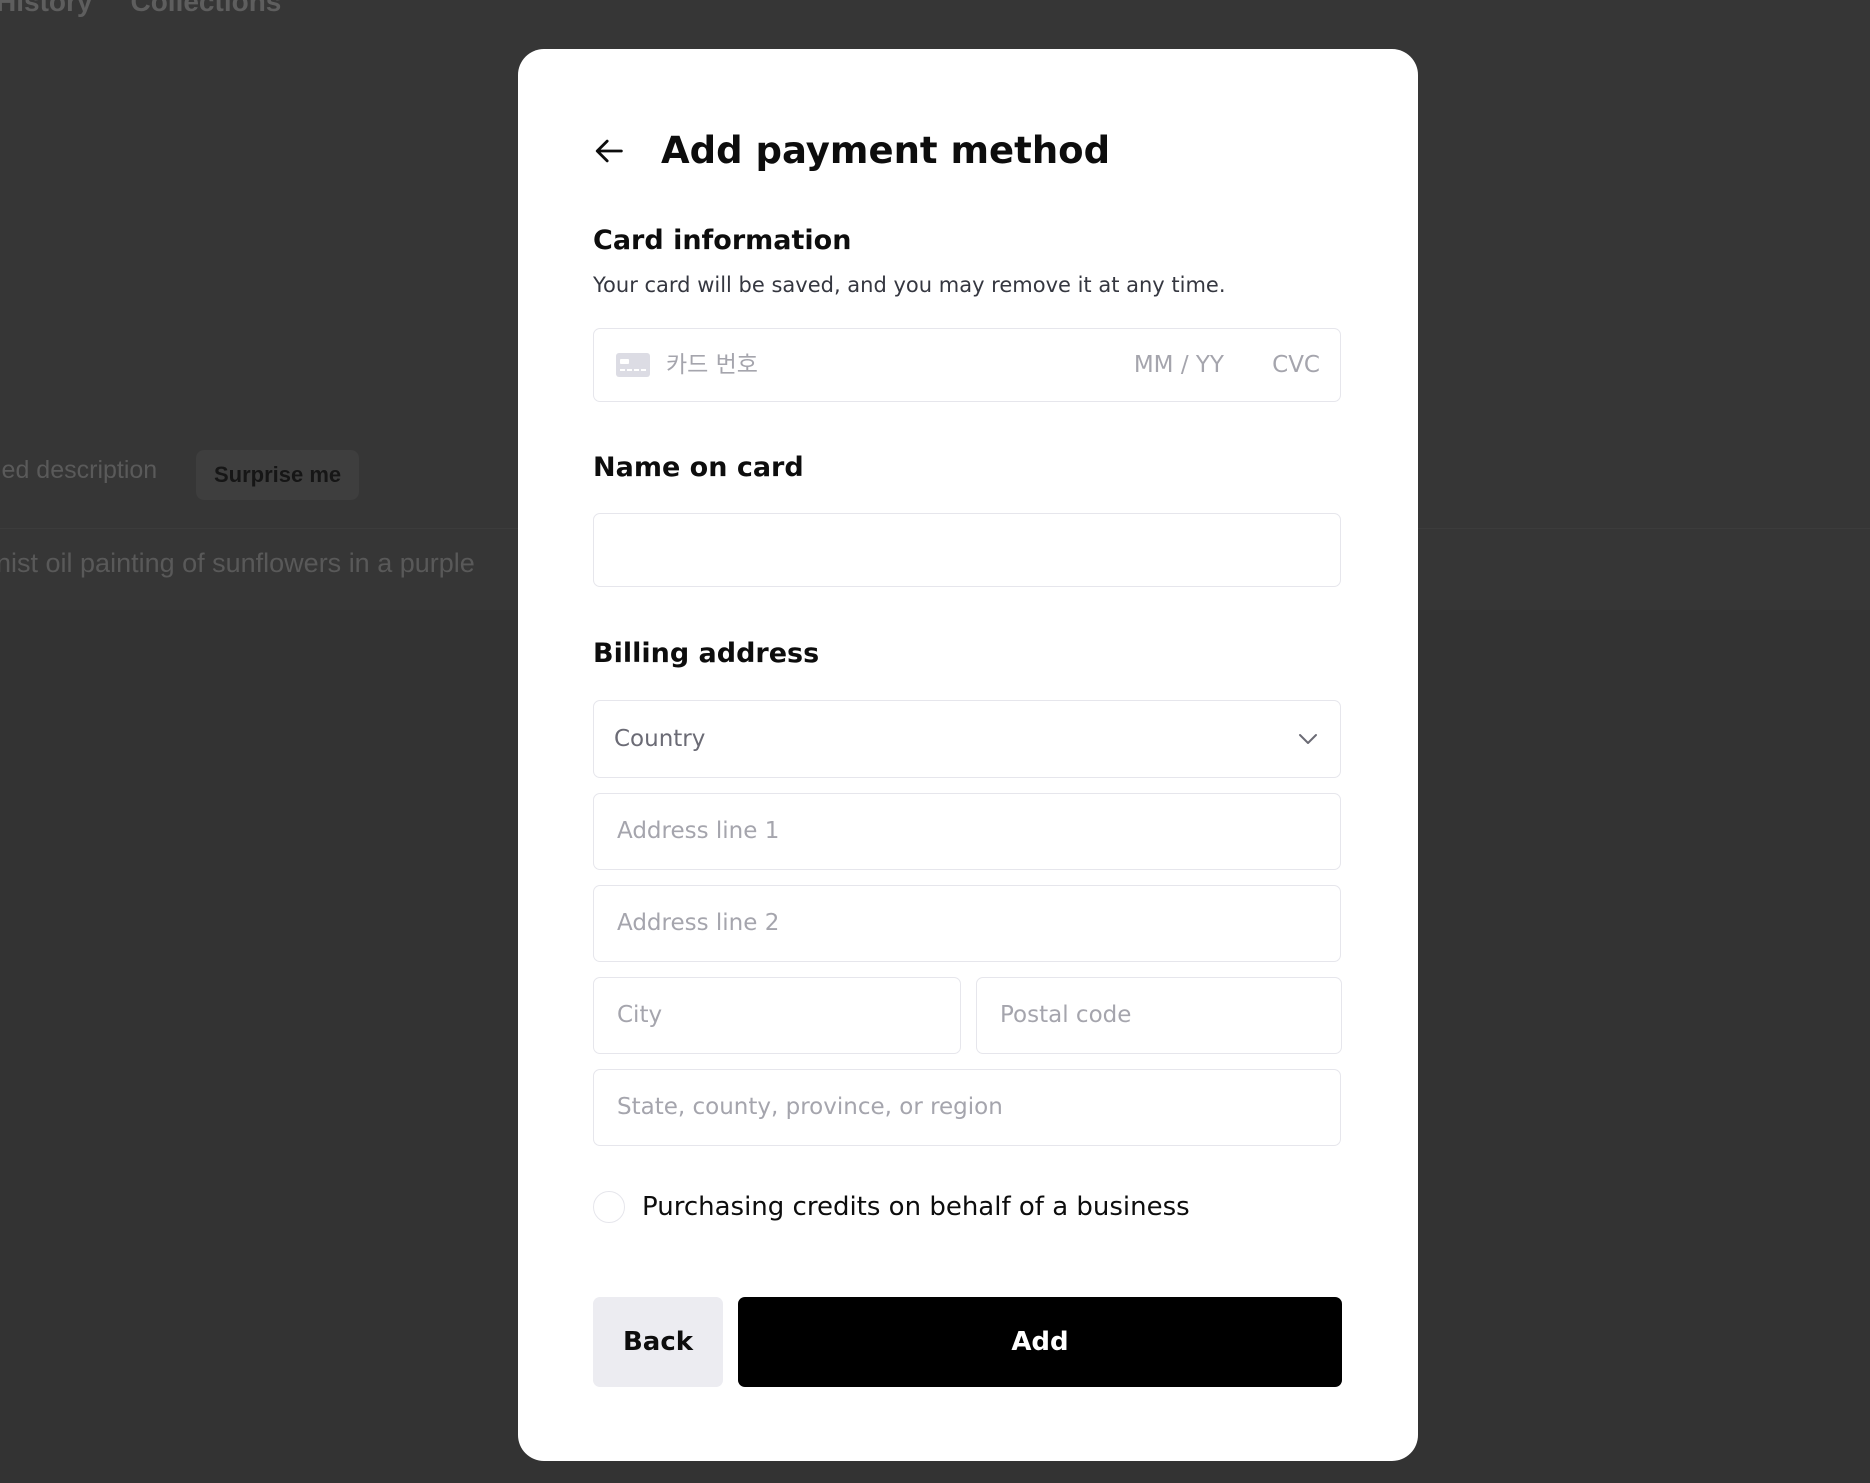 The width and height of the screenshot is (1870, 1483). Describe the element at coordinates (886, 150) in the screenshot. I see `modal-title: Add payment method` at that location.